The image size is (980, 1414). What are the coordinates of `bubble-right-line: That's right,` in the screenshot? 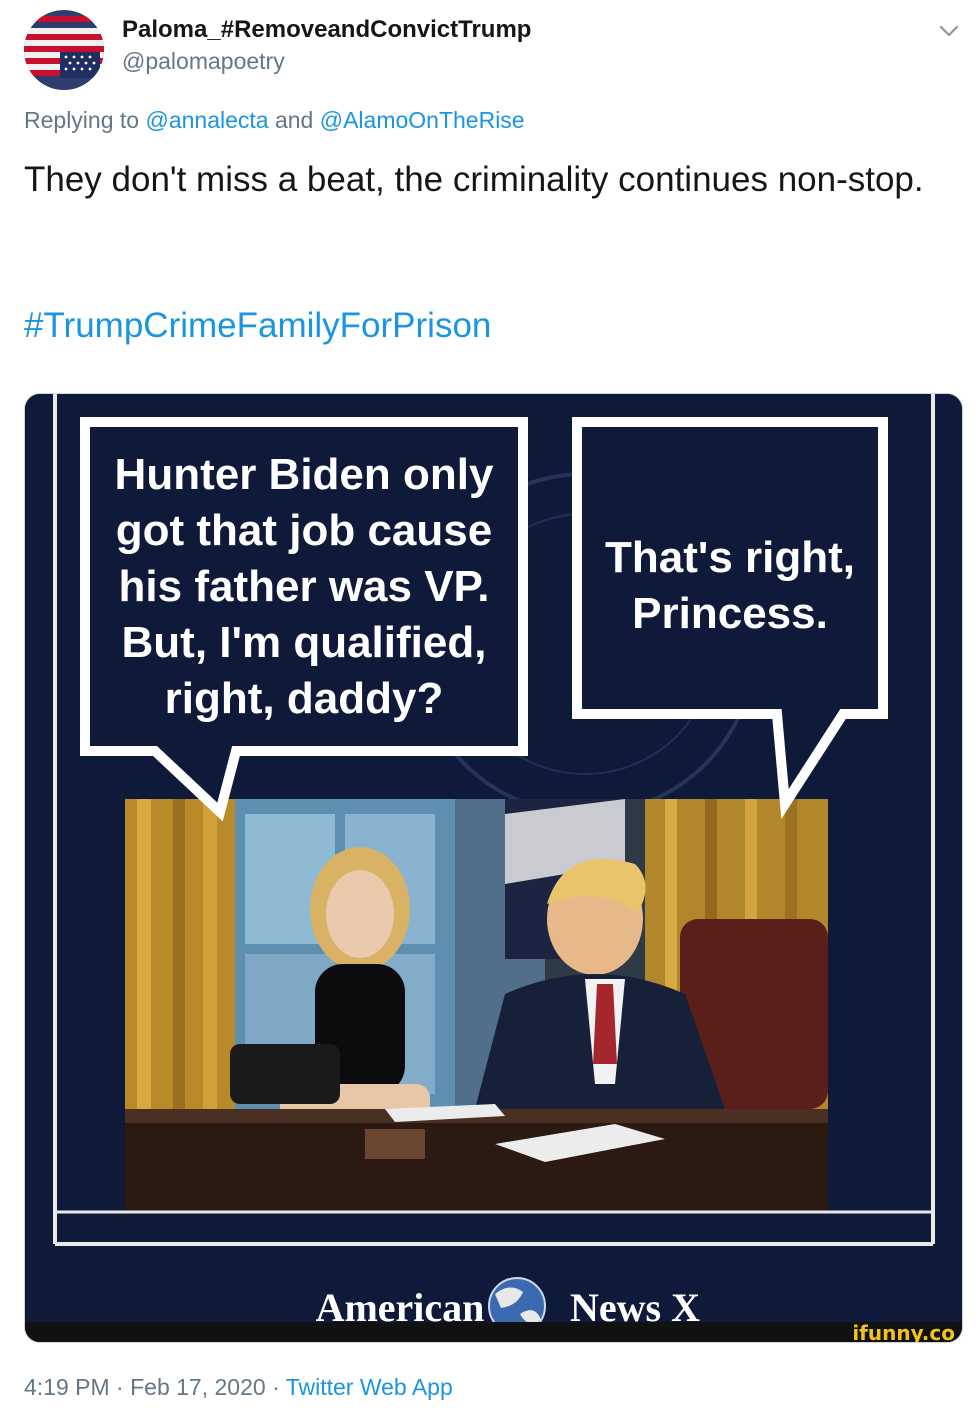 It's located at (730, 557).